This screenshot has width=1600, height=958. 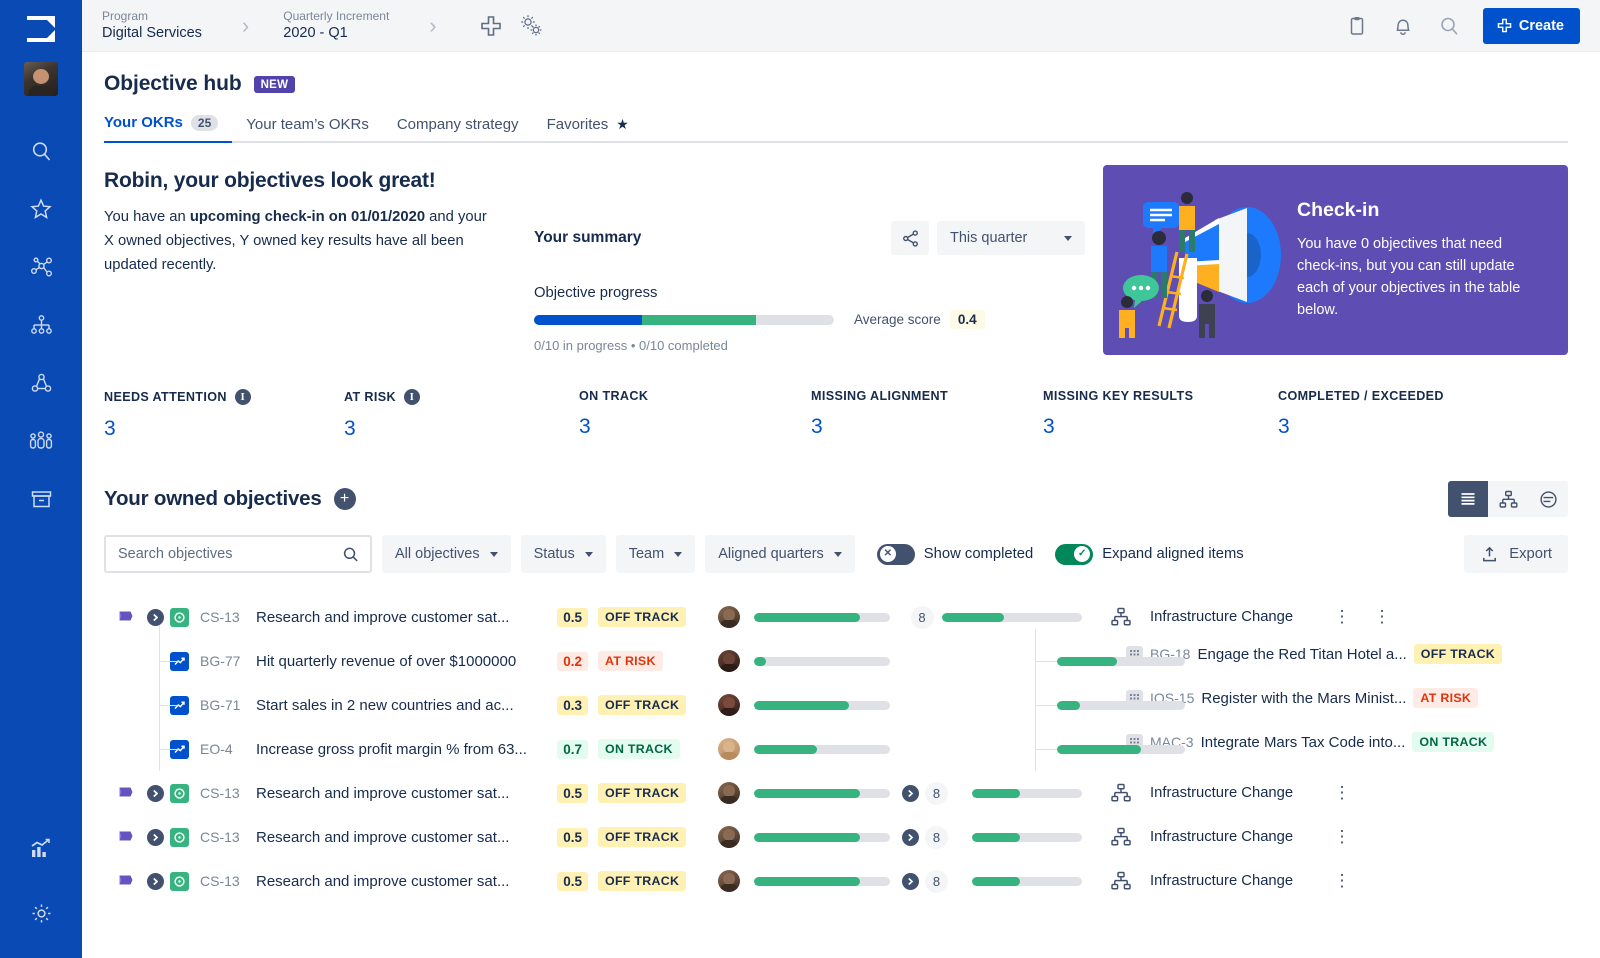 I want to click on tab-company-strategy: Company strategy, so click(x=458, y=129).